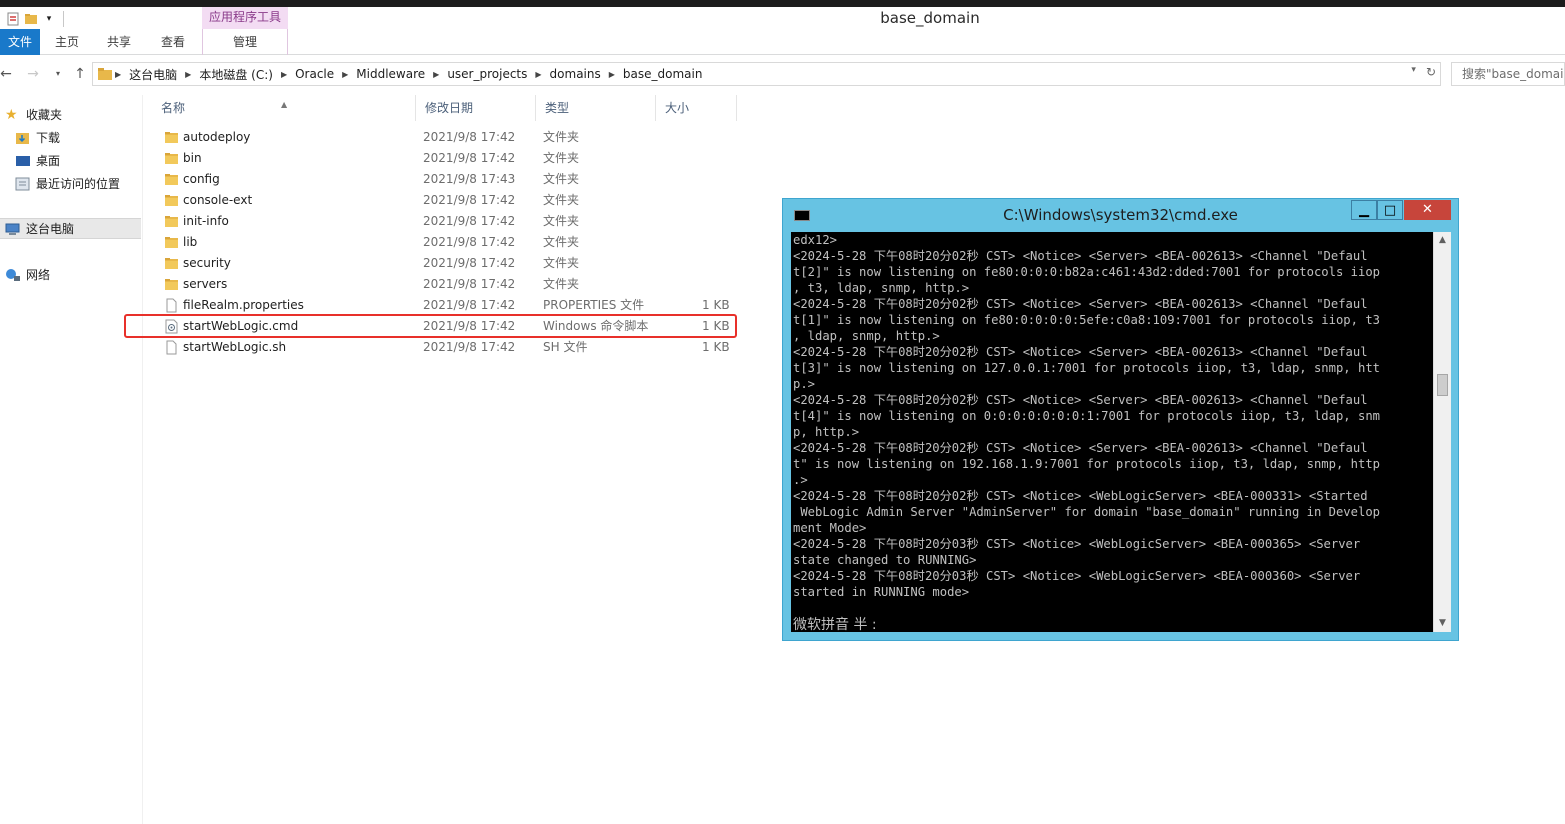 The width and height of the screenshot is (1565, 824). What do you see at coordinates (190, 242) in the screenshot?
I see `file-name: lib` at bounding box center [190, 242].